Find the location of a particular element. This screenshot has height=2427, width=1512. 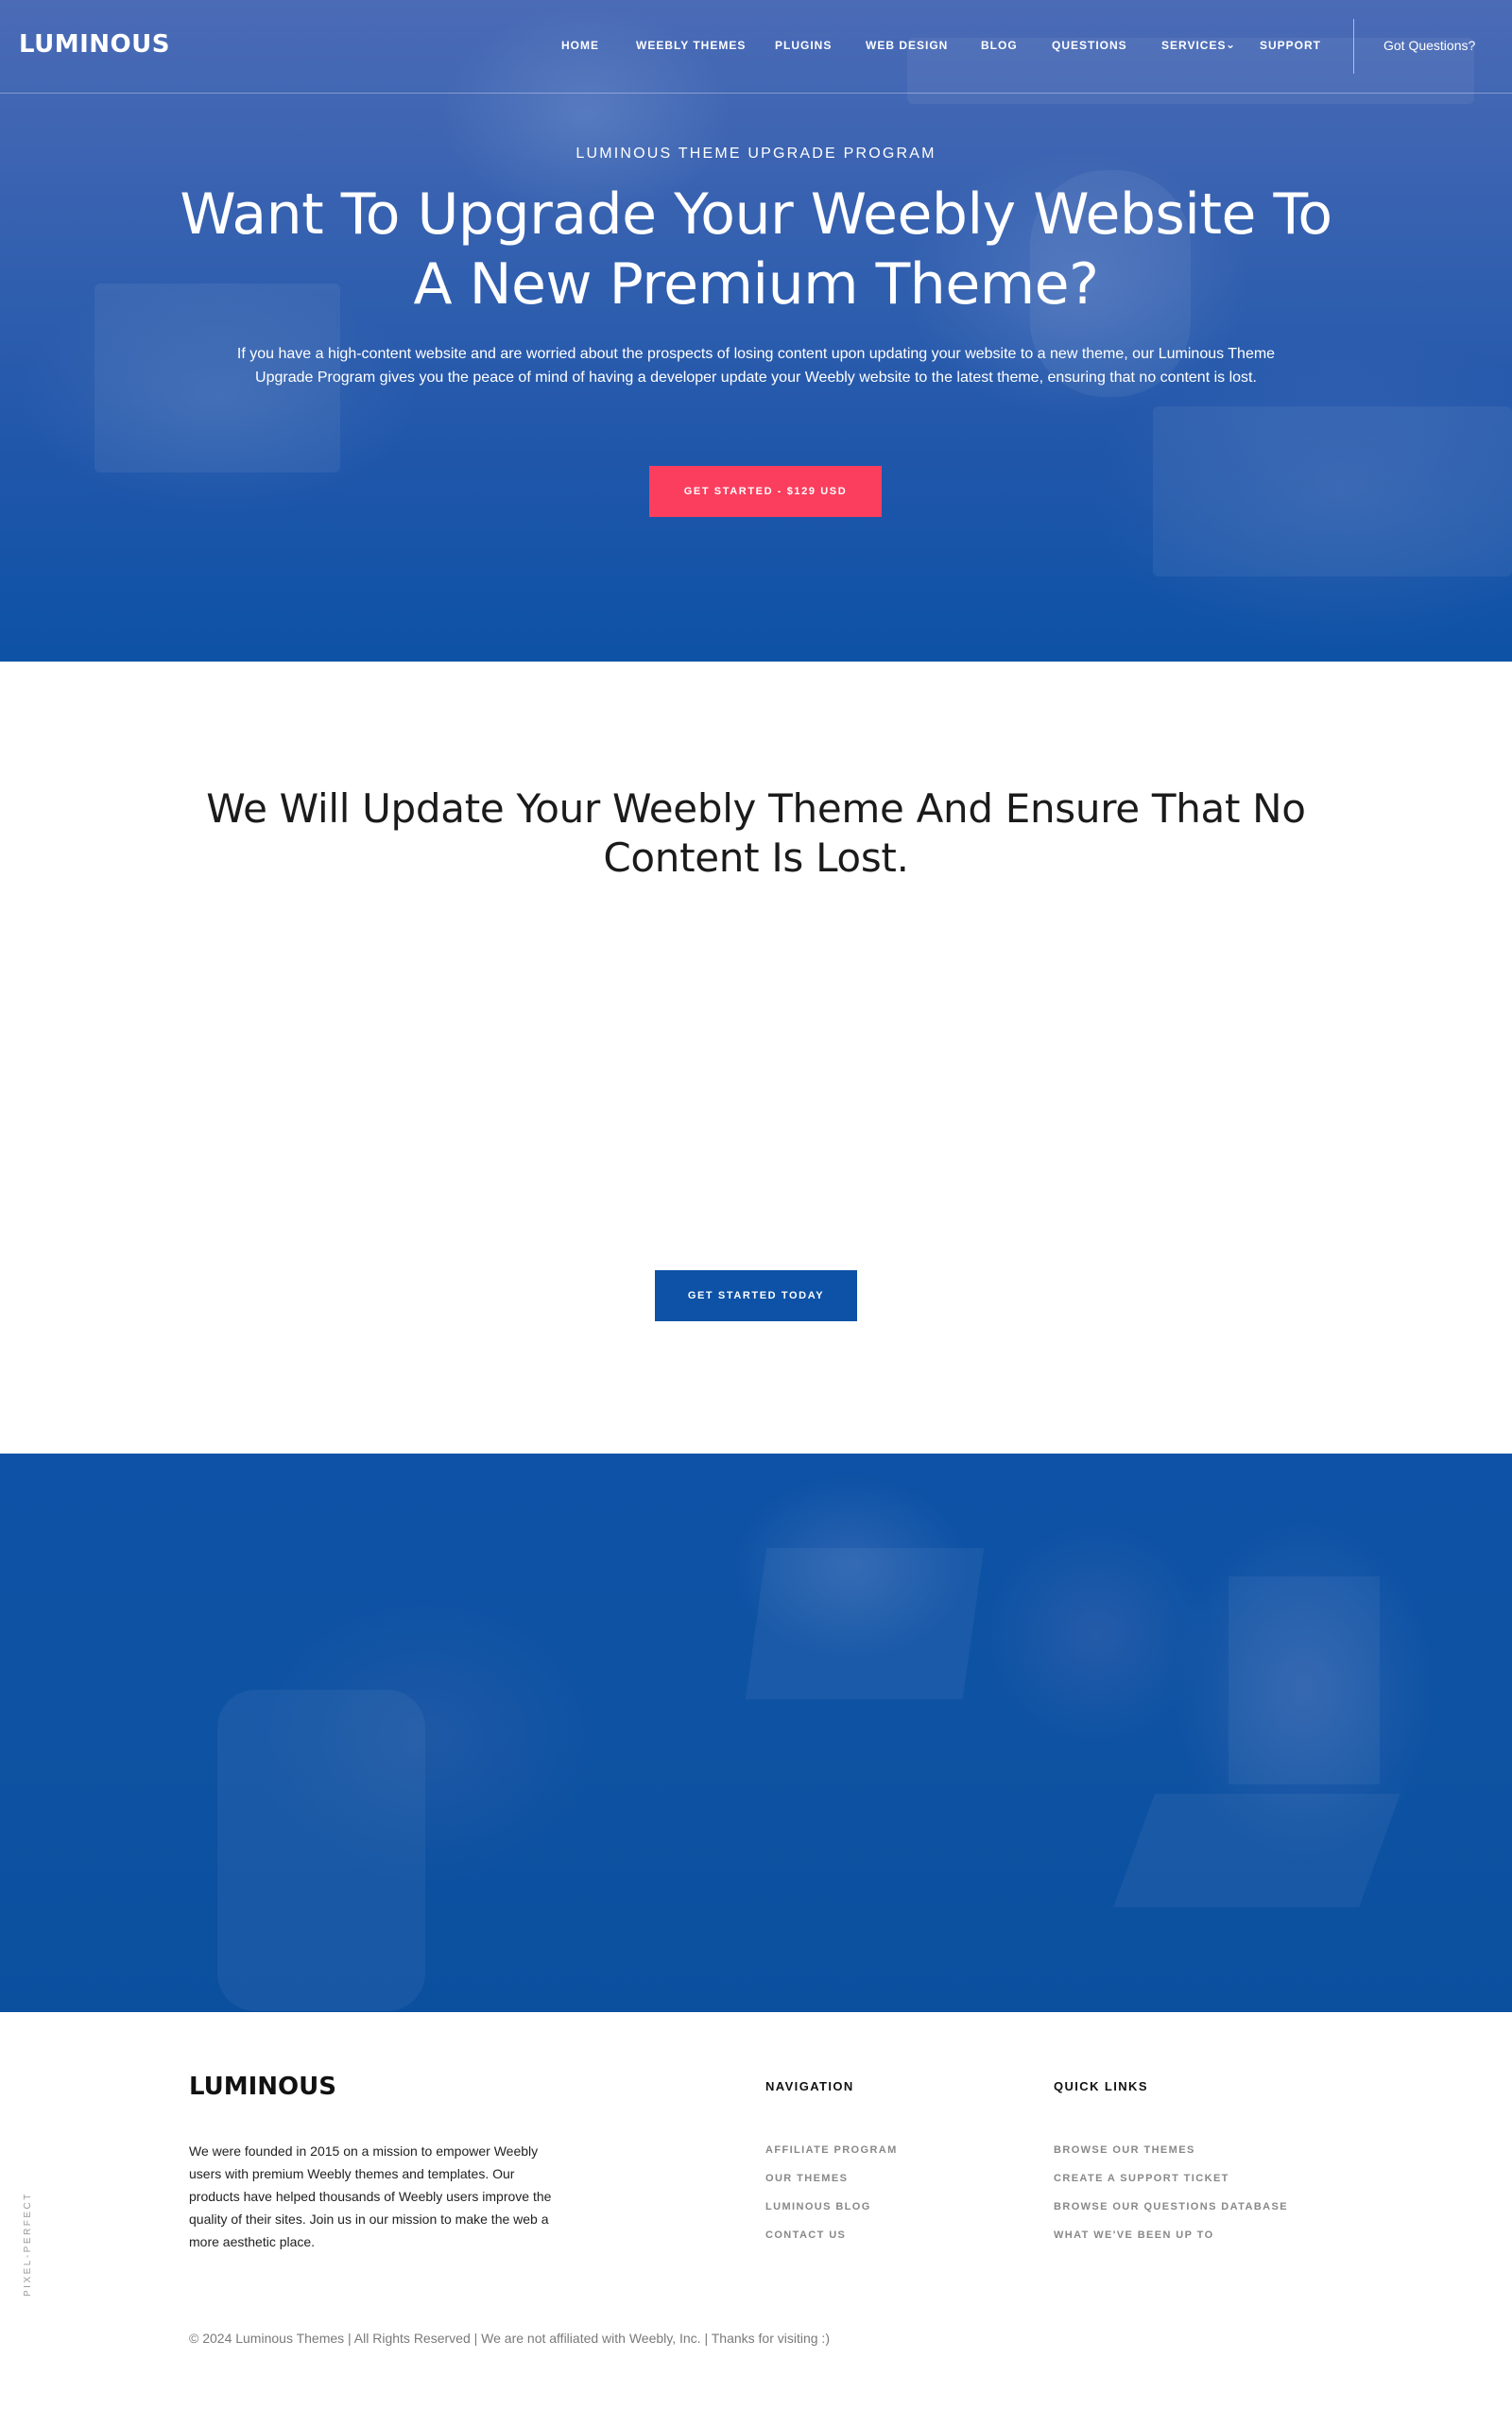

footer-link-our-themes: OUR THEMES is located at coordinates (806, 2178).